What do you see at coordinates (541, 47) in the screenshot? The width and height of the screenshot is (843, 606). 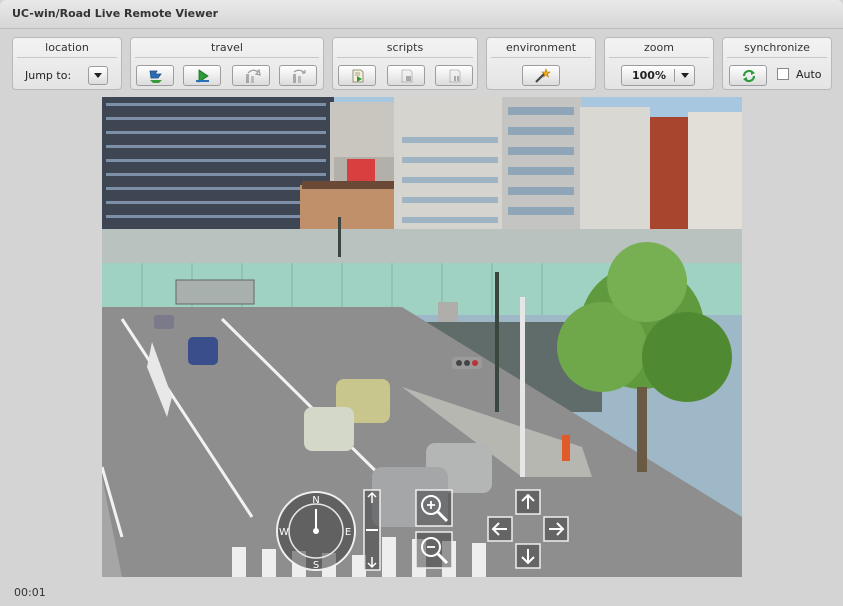 I see `environment-title: environment` at bounding box center [541, 47].